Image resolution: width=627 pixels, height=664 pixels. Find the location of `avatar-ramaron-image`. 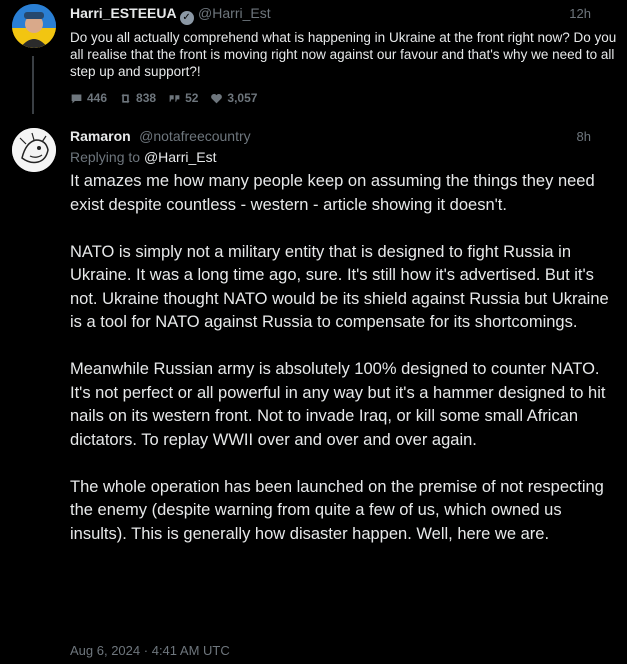

avatar-ramaron-image is located at coordinates (34, 150).